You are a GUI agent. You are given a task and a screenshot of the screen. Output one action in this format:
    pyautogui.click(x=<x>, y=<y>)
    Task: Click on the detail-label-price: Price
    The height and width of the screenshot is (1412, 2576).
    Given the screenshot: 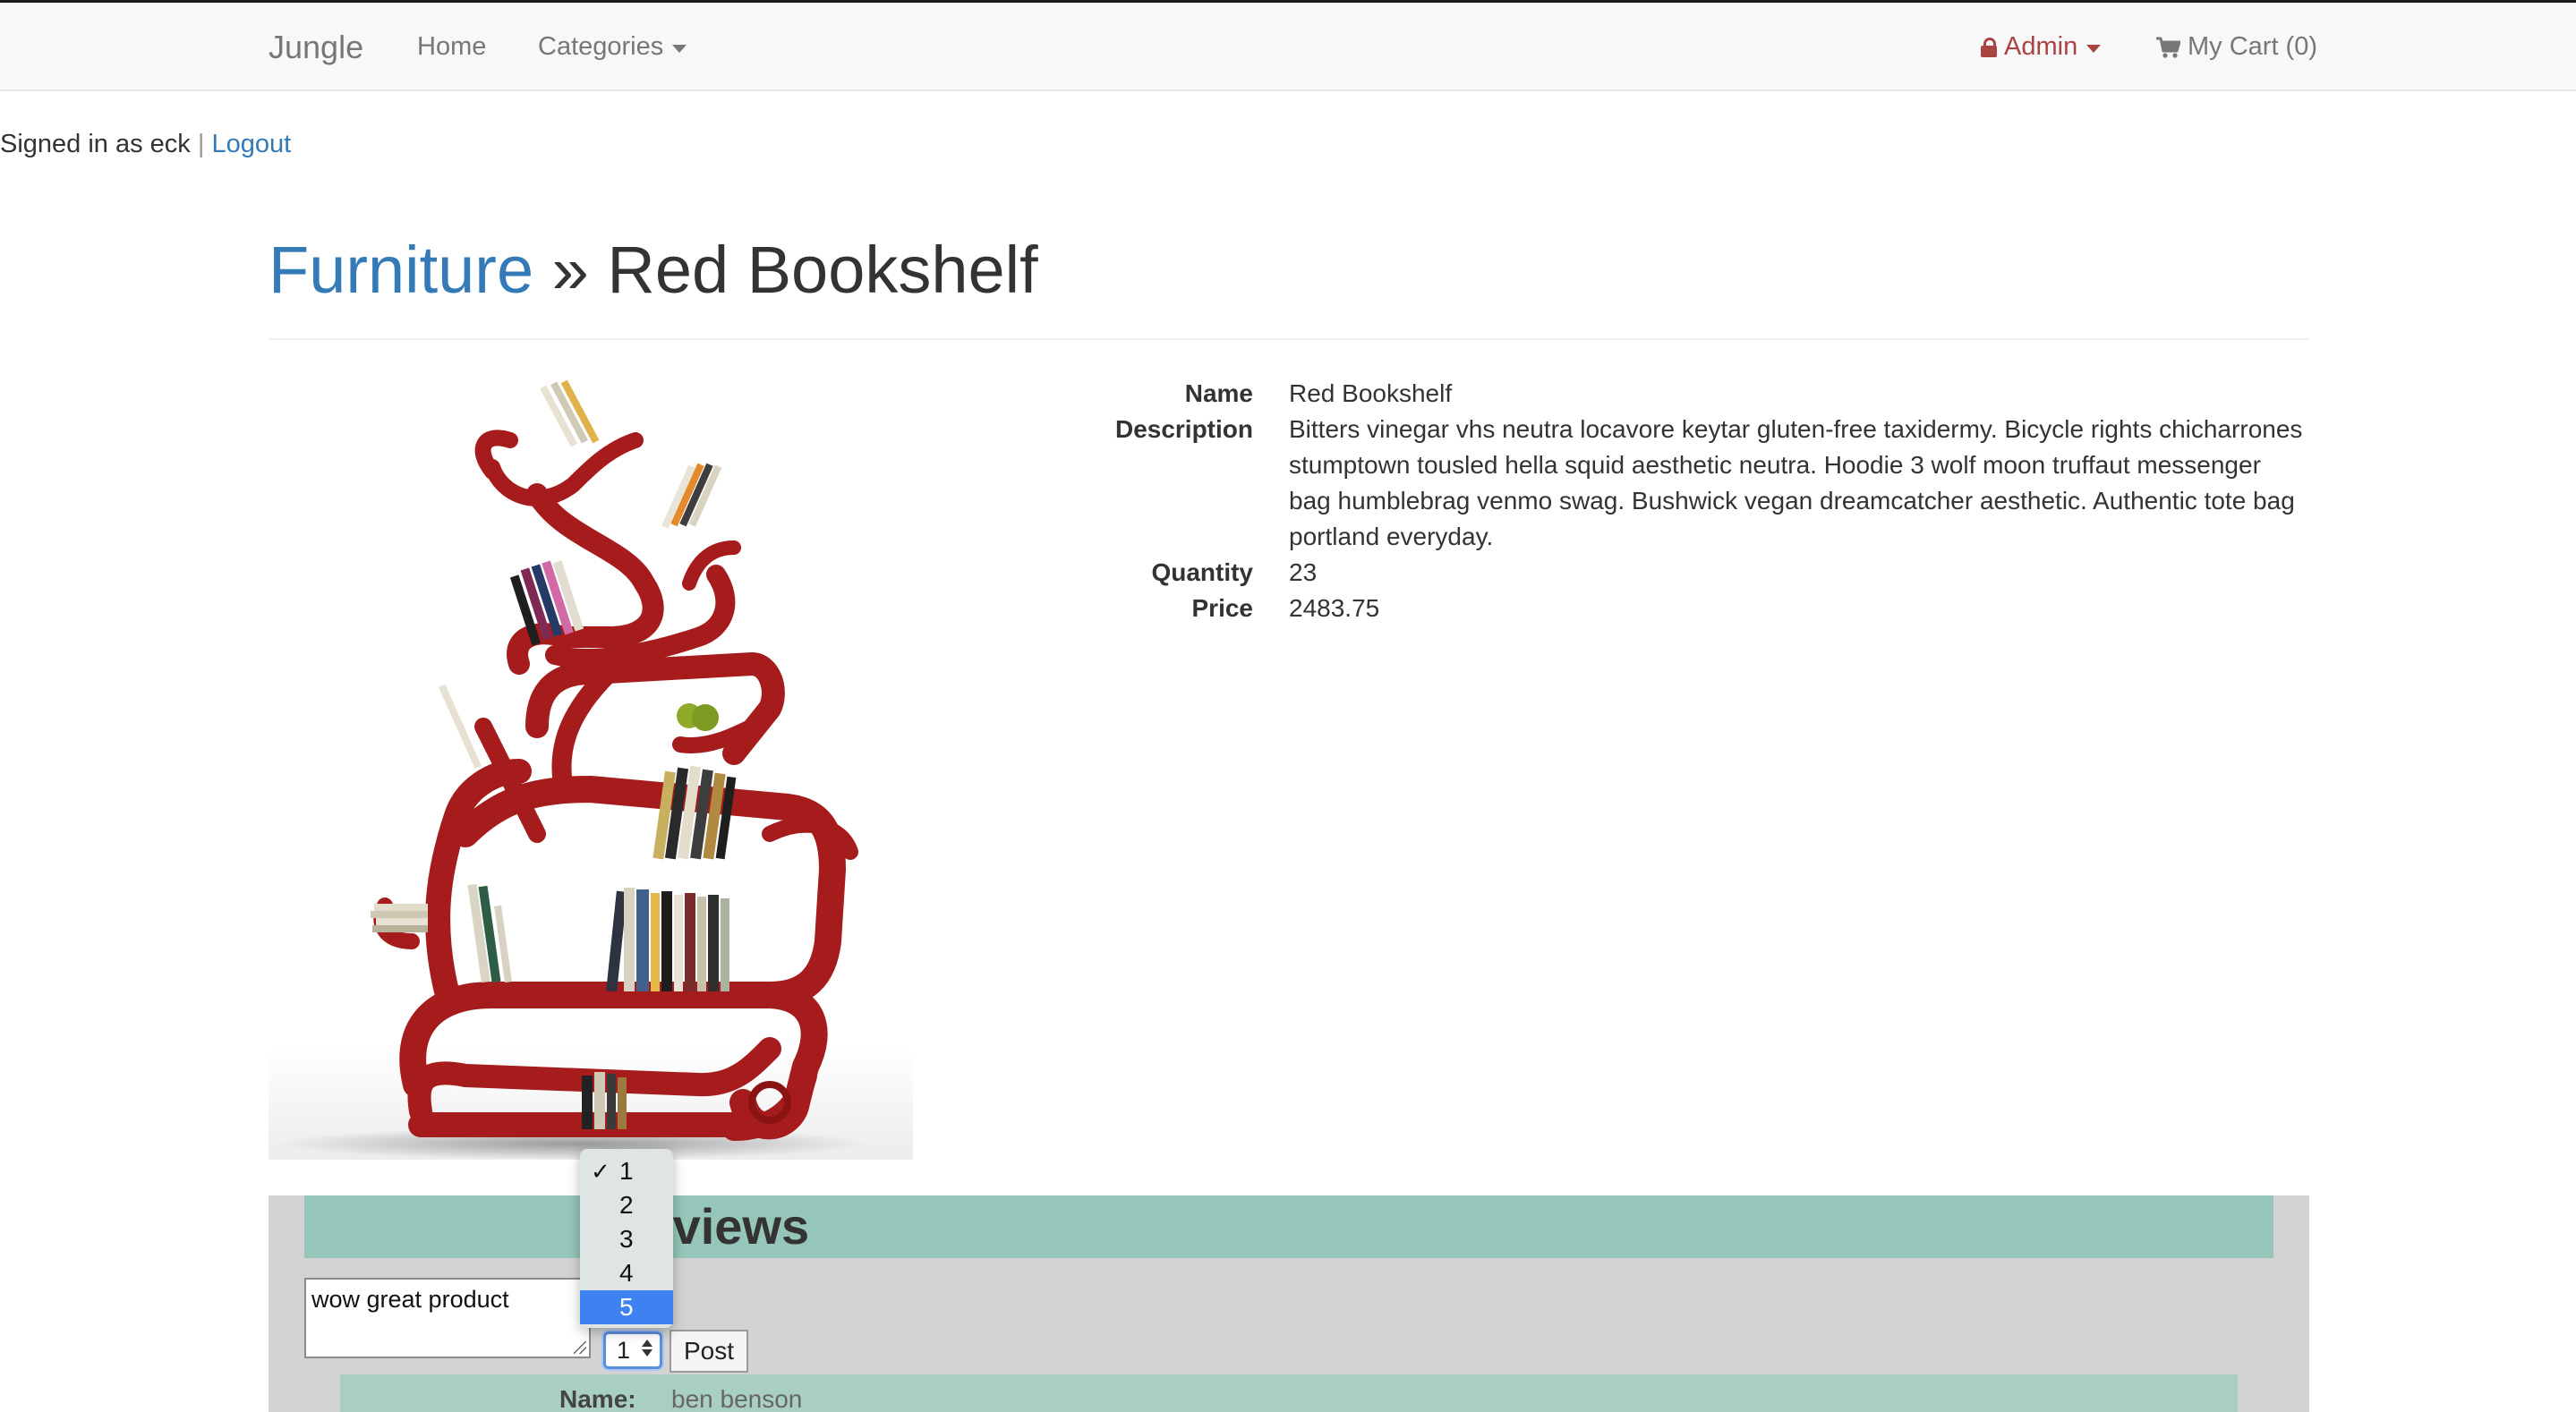 What is the action you would take?
    pyautogui.click(x=1222, y=608)
    